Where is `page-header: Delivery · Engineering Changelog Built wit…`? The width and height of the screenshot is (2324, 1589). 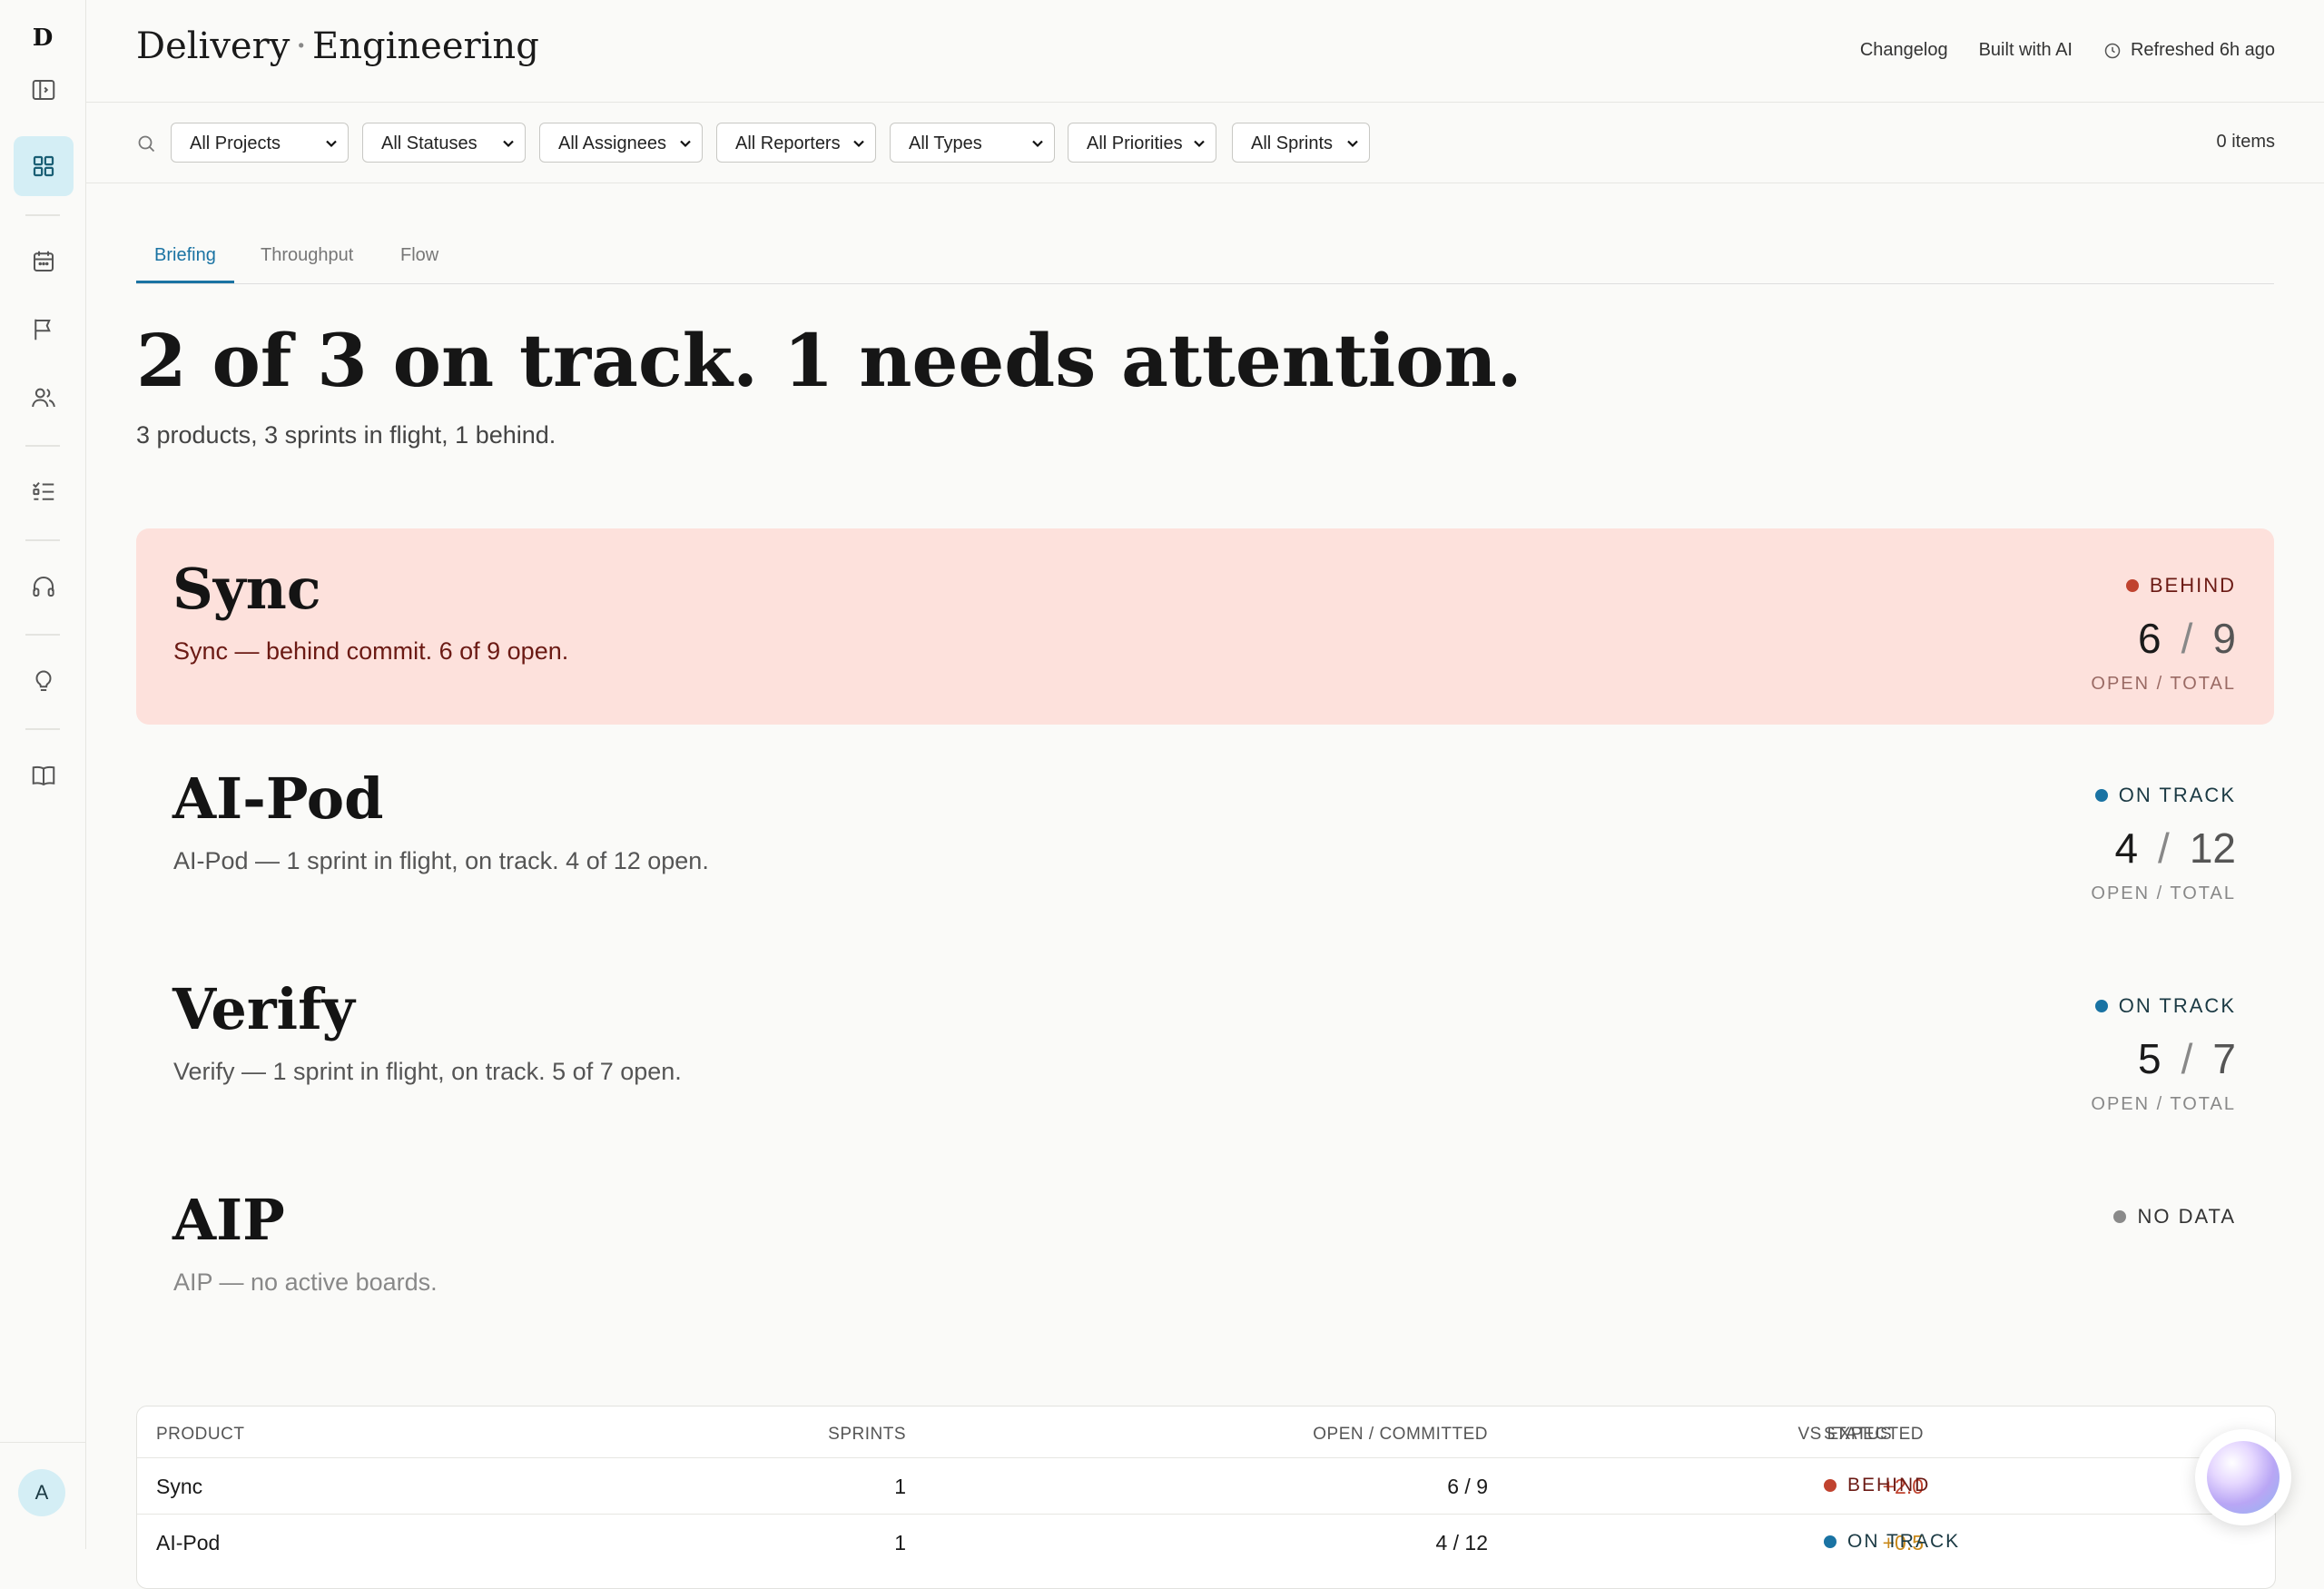
page-header: Delivery · Engineering Changelog Built wit… is located at coordinates (1205, 51).